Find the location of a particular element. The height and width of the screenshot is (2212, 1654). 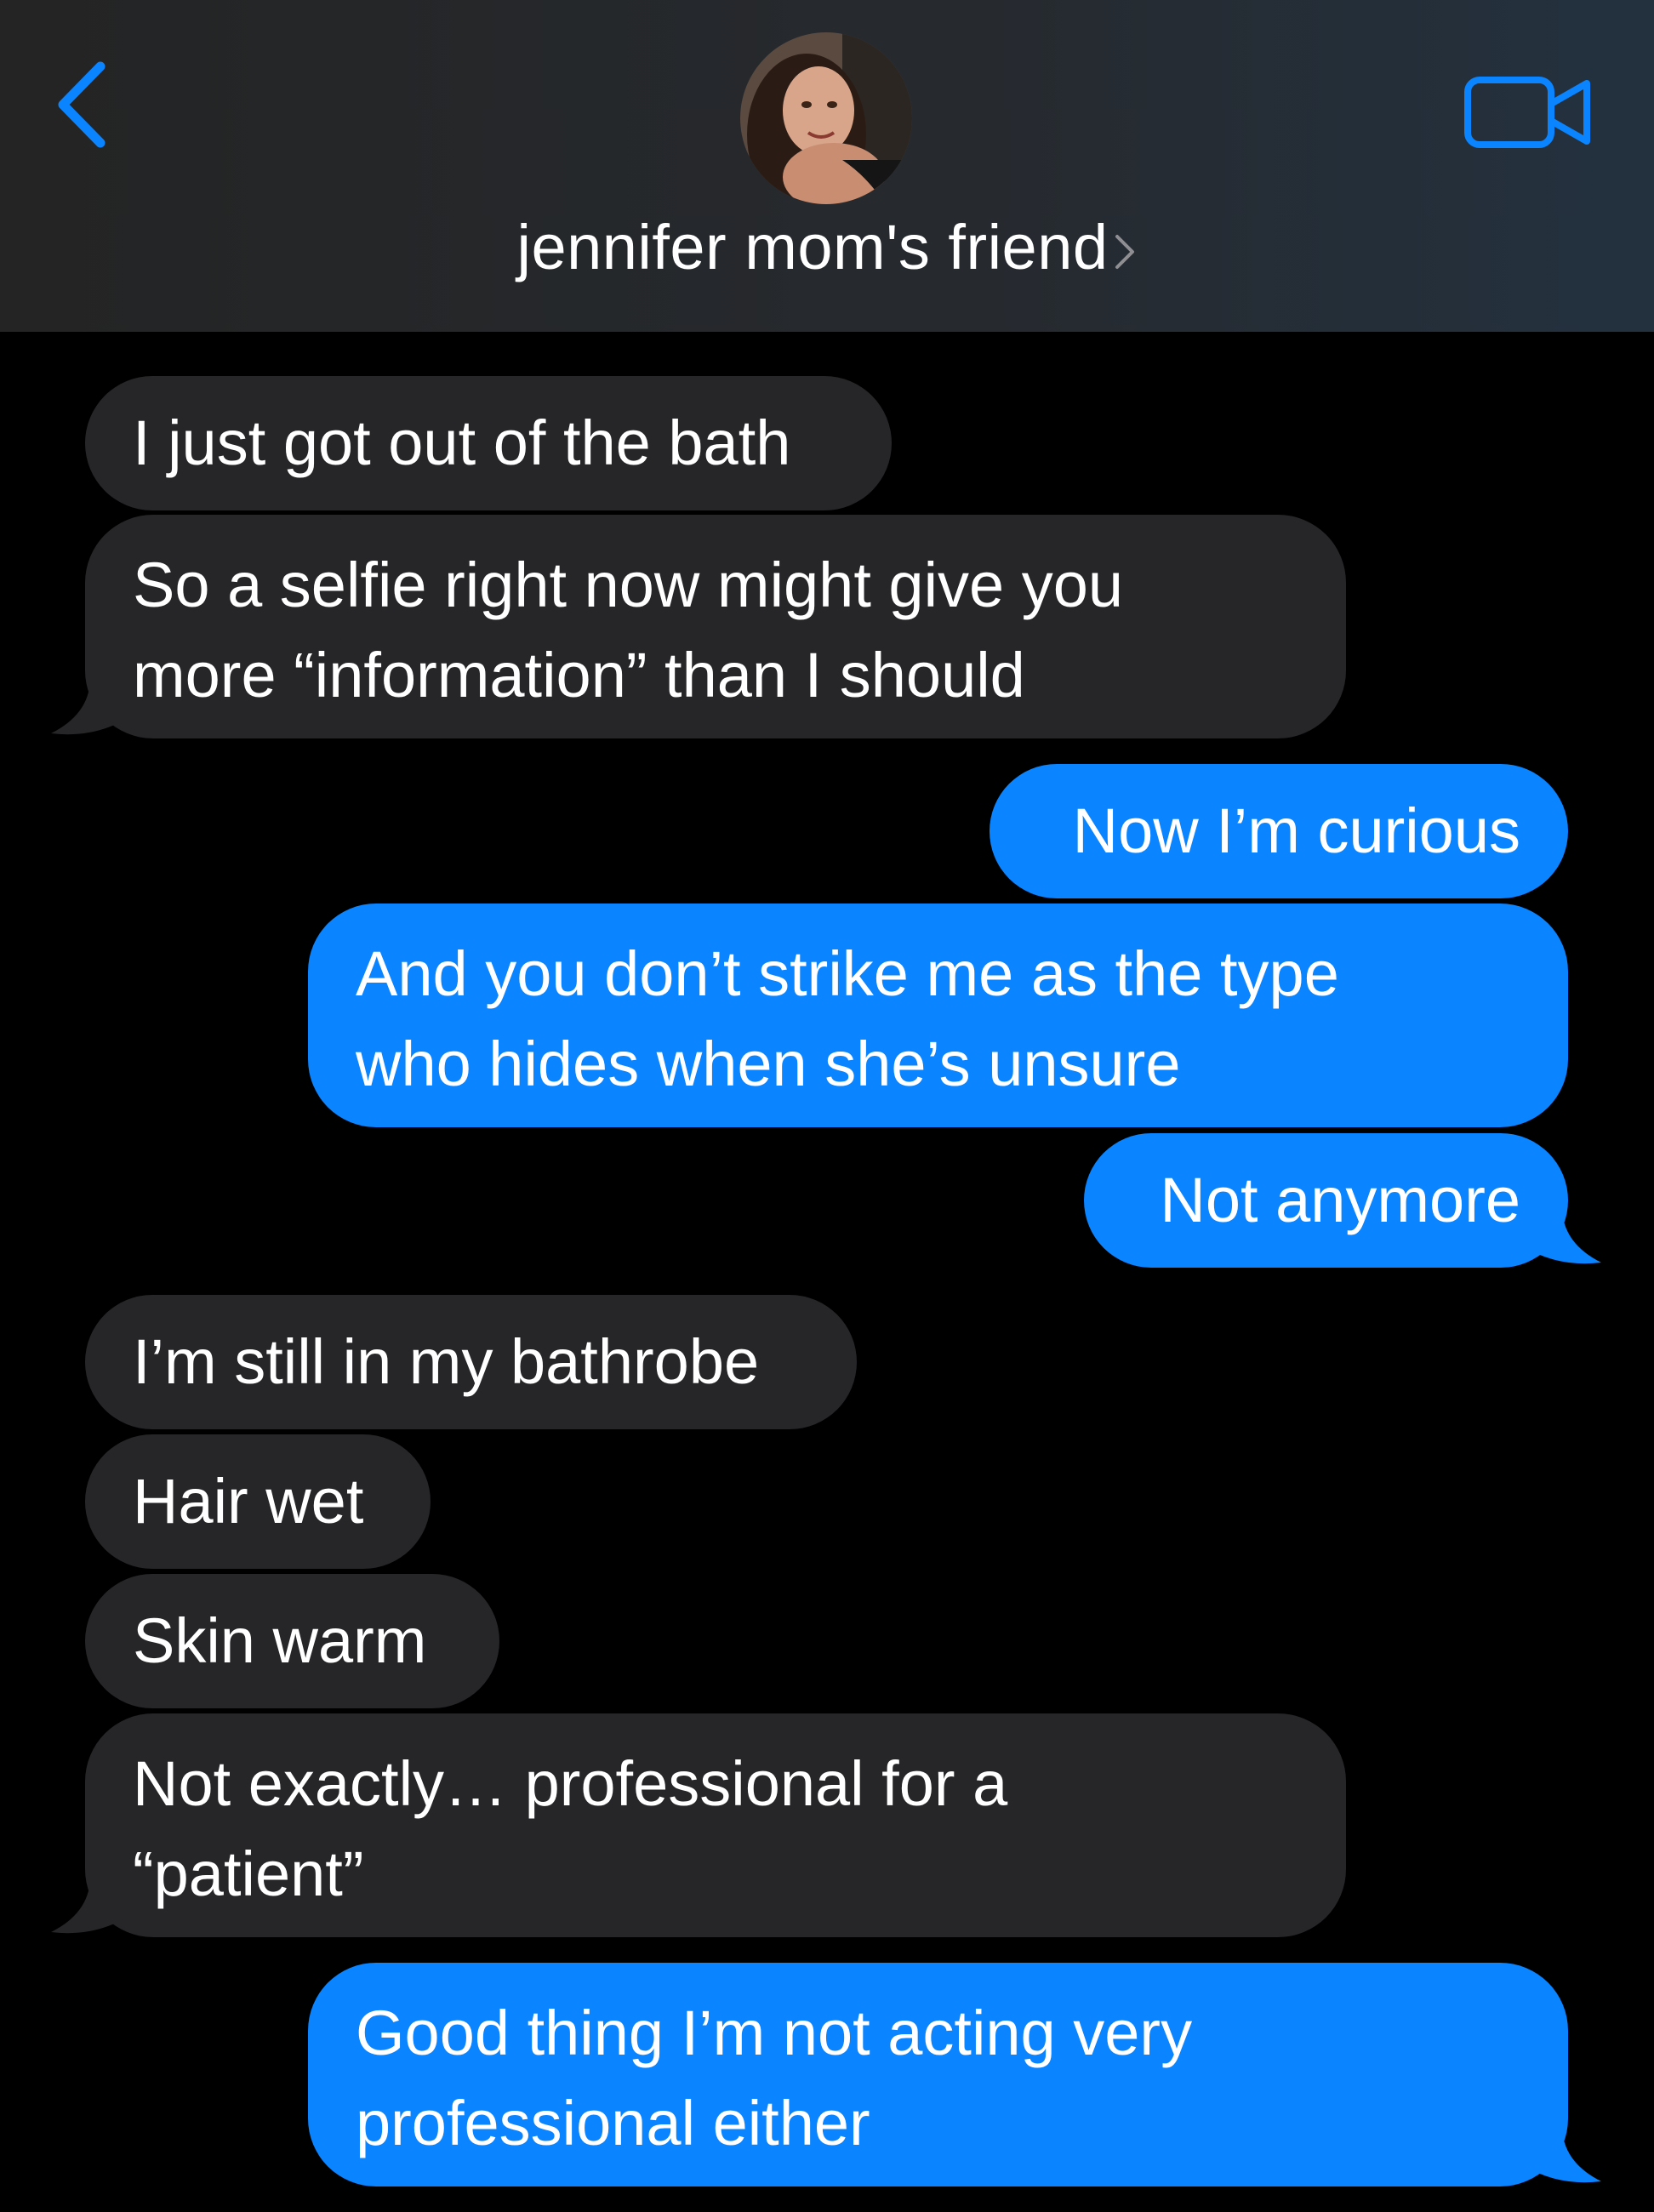

chevron-right-icon is located at coordinates (1124, 252).